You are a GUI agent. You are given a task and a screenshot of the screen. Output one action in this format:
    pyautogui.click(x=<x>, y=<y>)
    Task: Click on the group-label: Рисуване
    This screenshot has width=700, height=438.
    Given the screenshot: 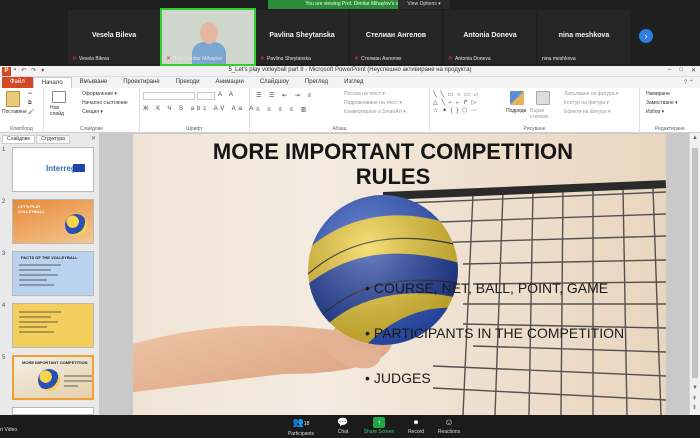 What is the action you would take?
    pyautogui.click(x=534, y=129)
    